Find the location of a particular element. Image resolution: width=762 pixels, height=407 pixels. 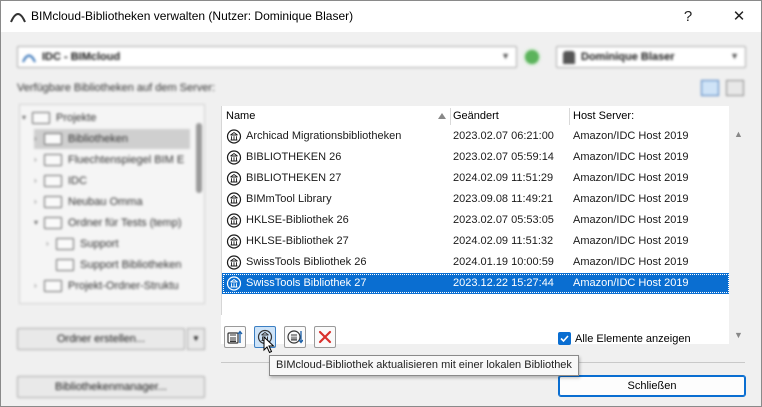

tree-item-idc: › IDC is located at coordinates (60, 181).